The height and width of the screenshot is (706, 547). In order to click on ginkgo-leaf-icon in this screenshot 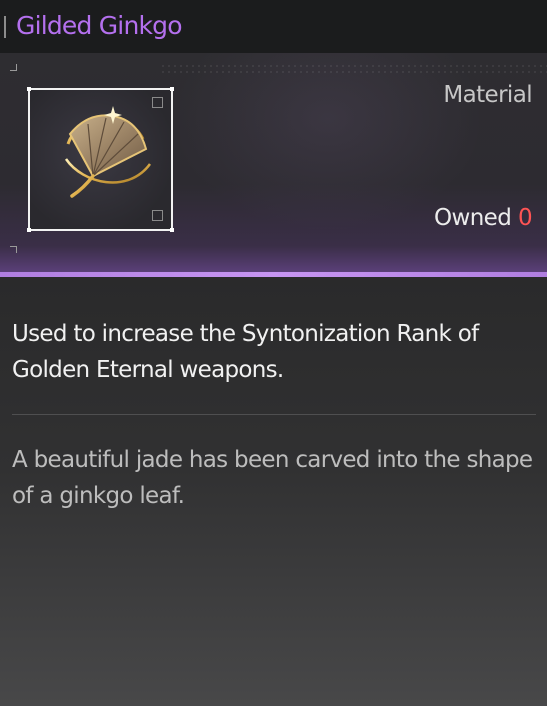, I will do `click(108, 152)`.